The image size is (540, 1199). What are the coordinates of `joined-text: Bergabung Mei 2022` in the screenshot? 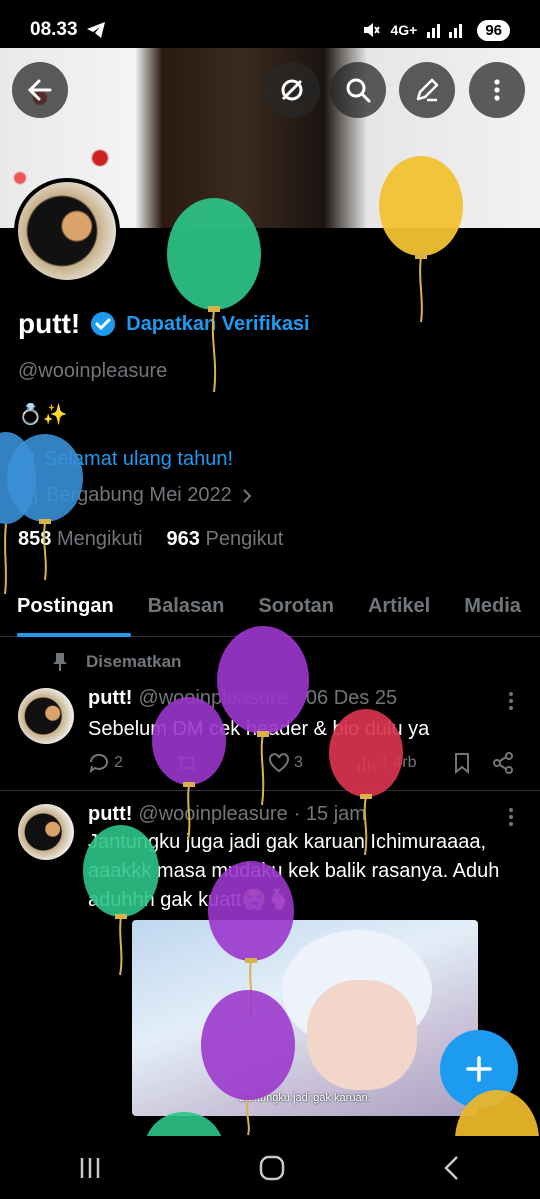 It's located at (139, 495).